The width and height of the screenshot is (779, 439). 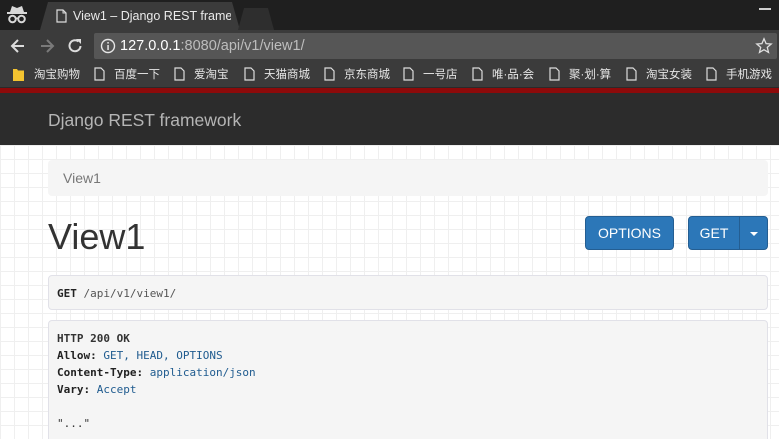 I want to click on get-button: GET, so click(x=714, y=233).